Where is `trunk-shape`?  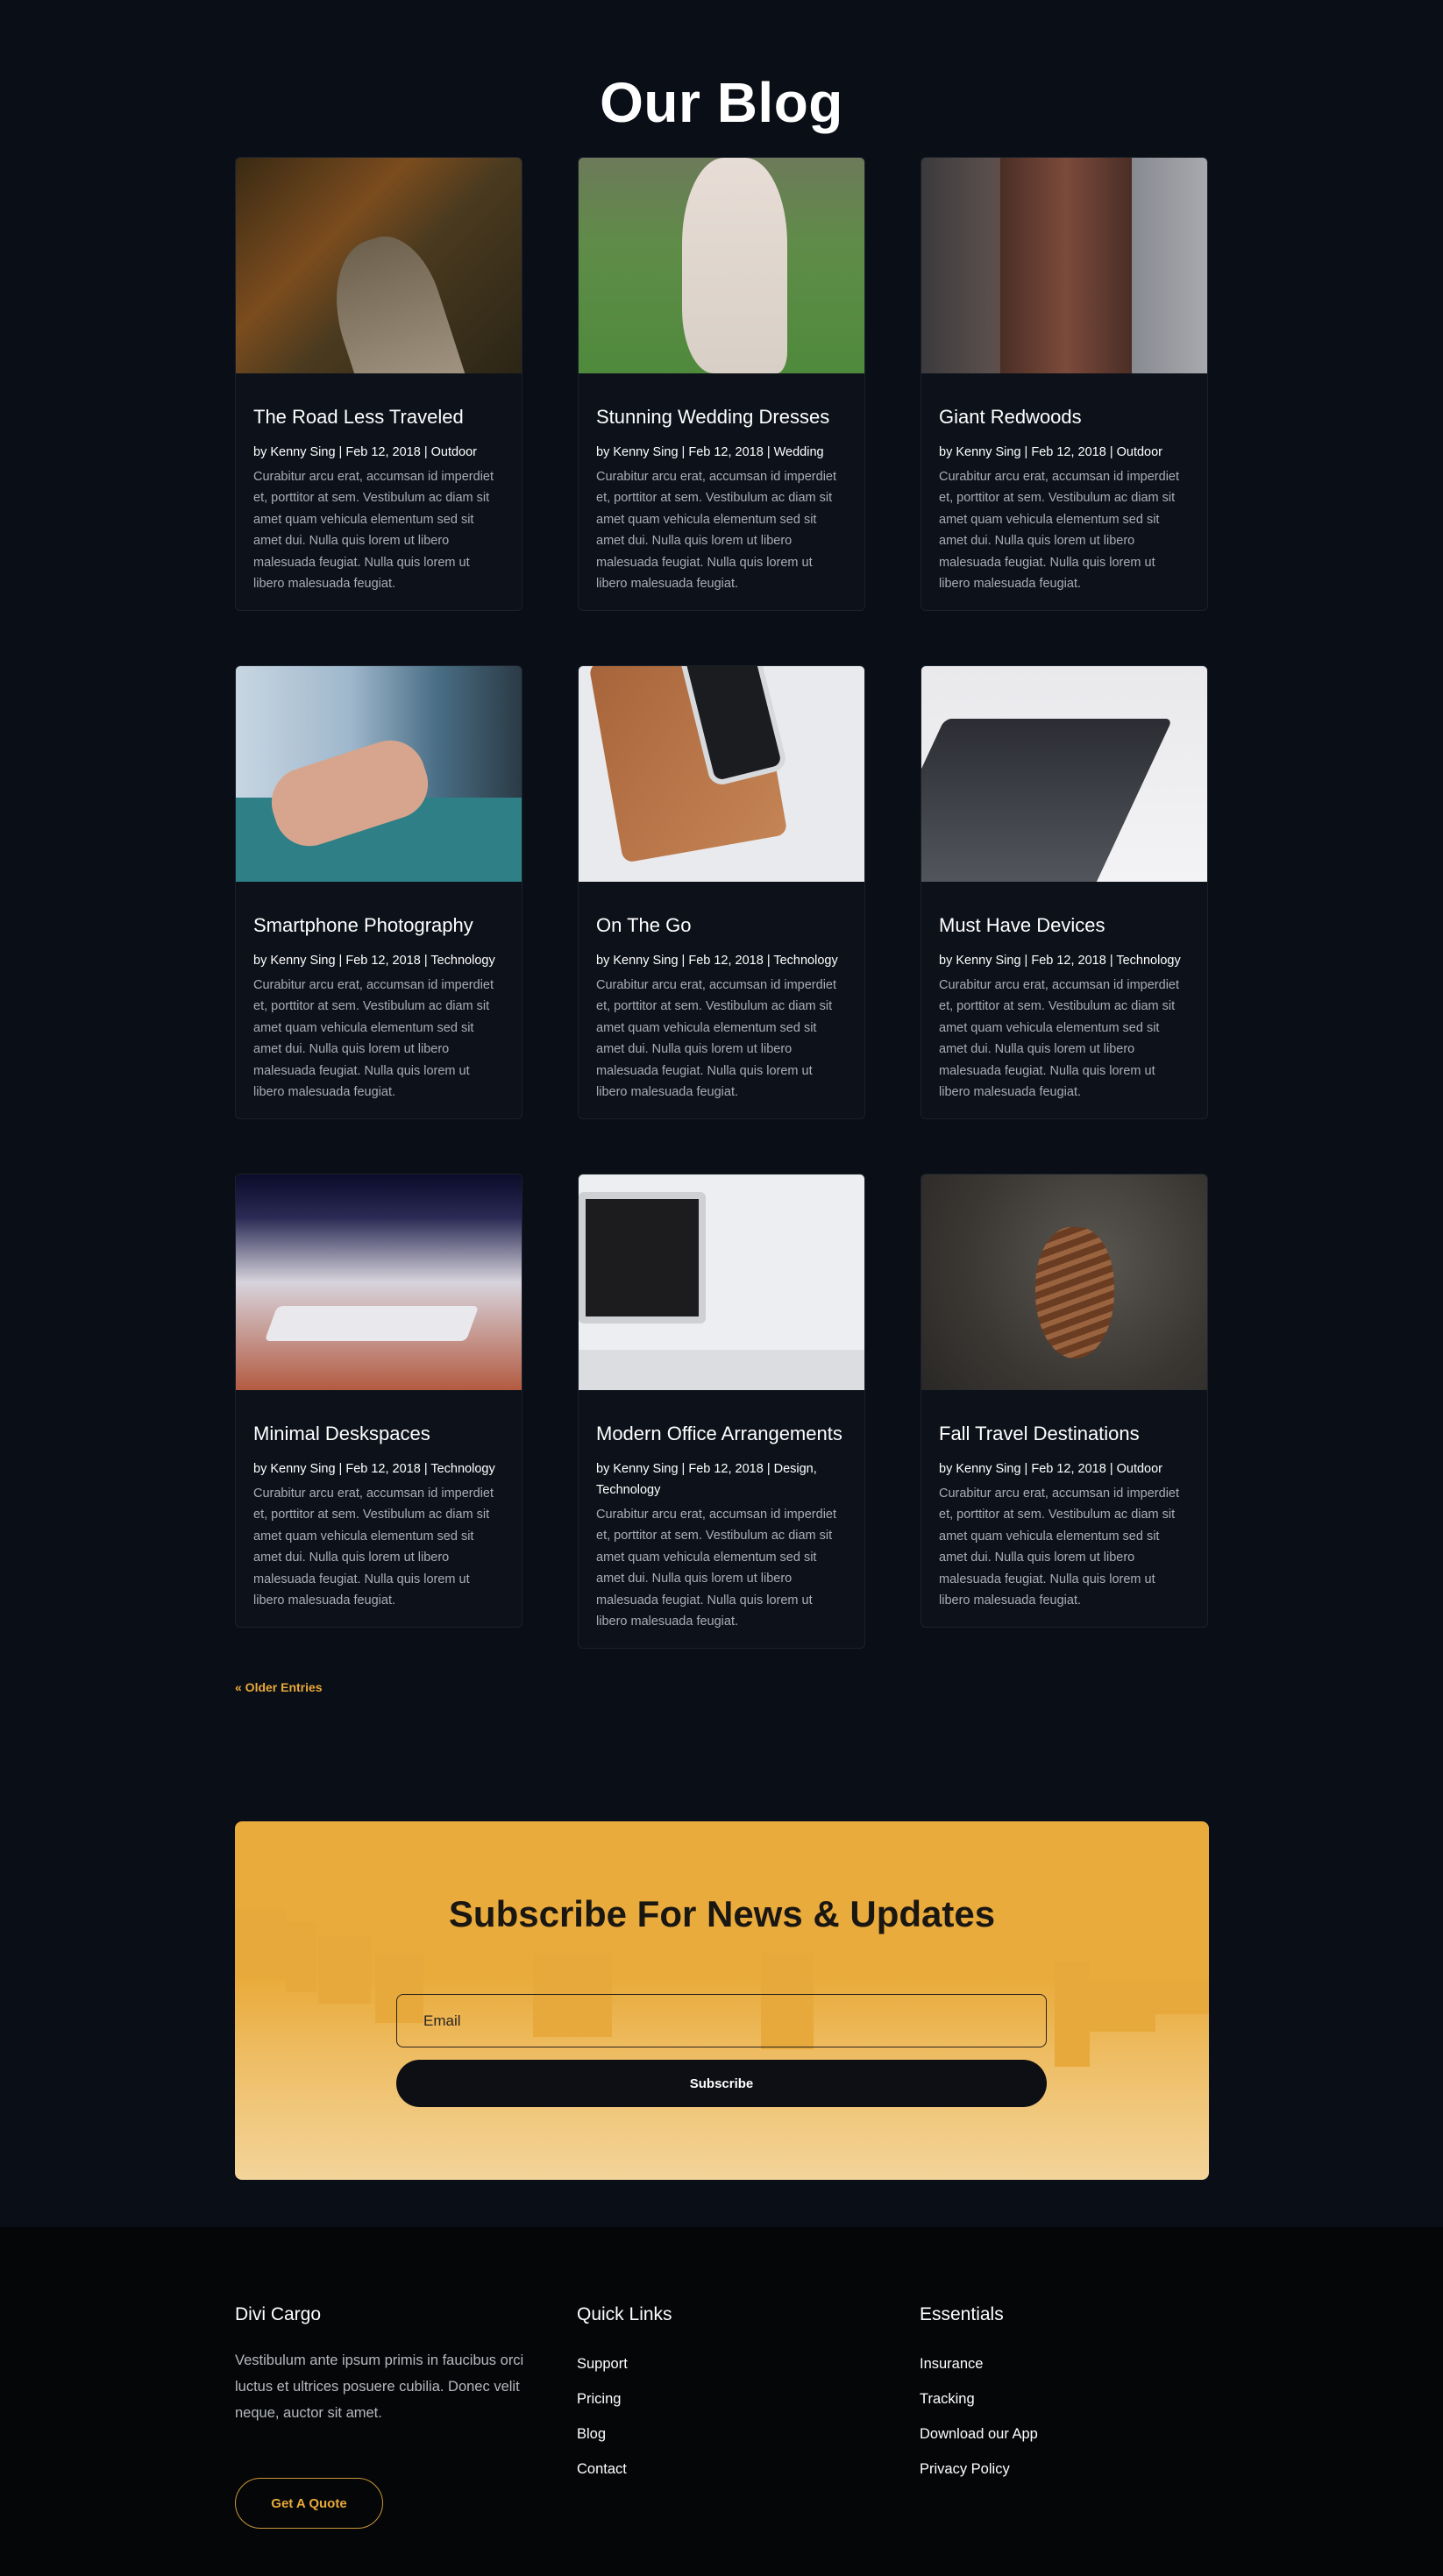 trunk-shape is located at coordinates (1066, 265).